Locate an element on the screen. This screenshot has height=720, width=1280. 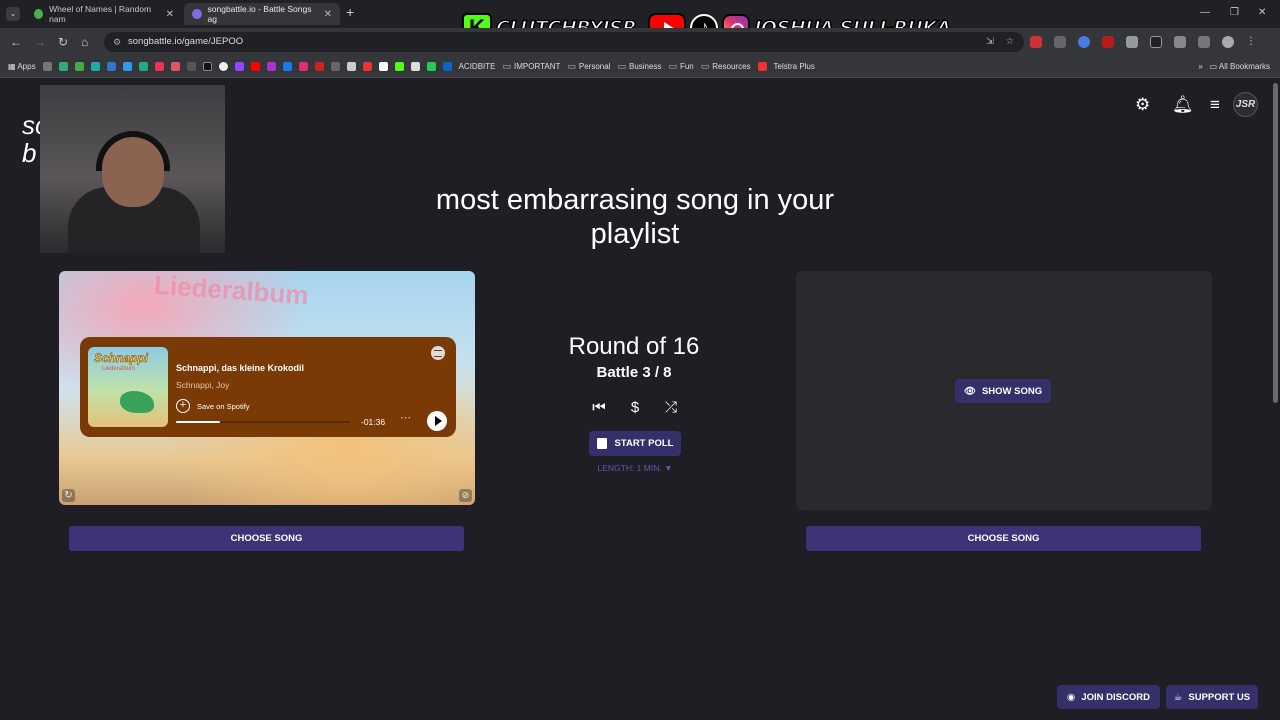
tab-wheel-of-names: Wheel of Names | Random nam ✕ is located at coordinates (104, 14).